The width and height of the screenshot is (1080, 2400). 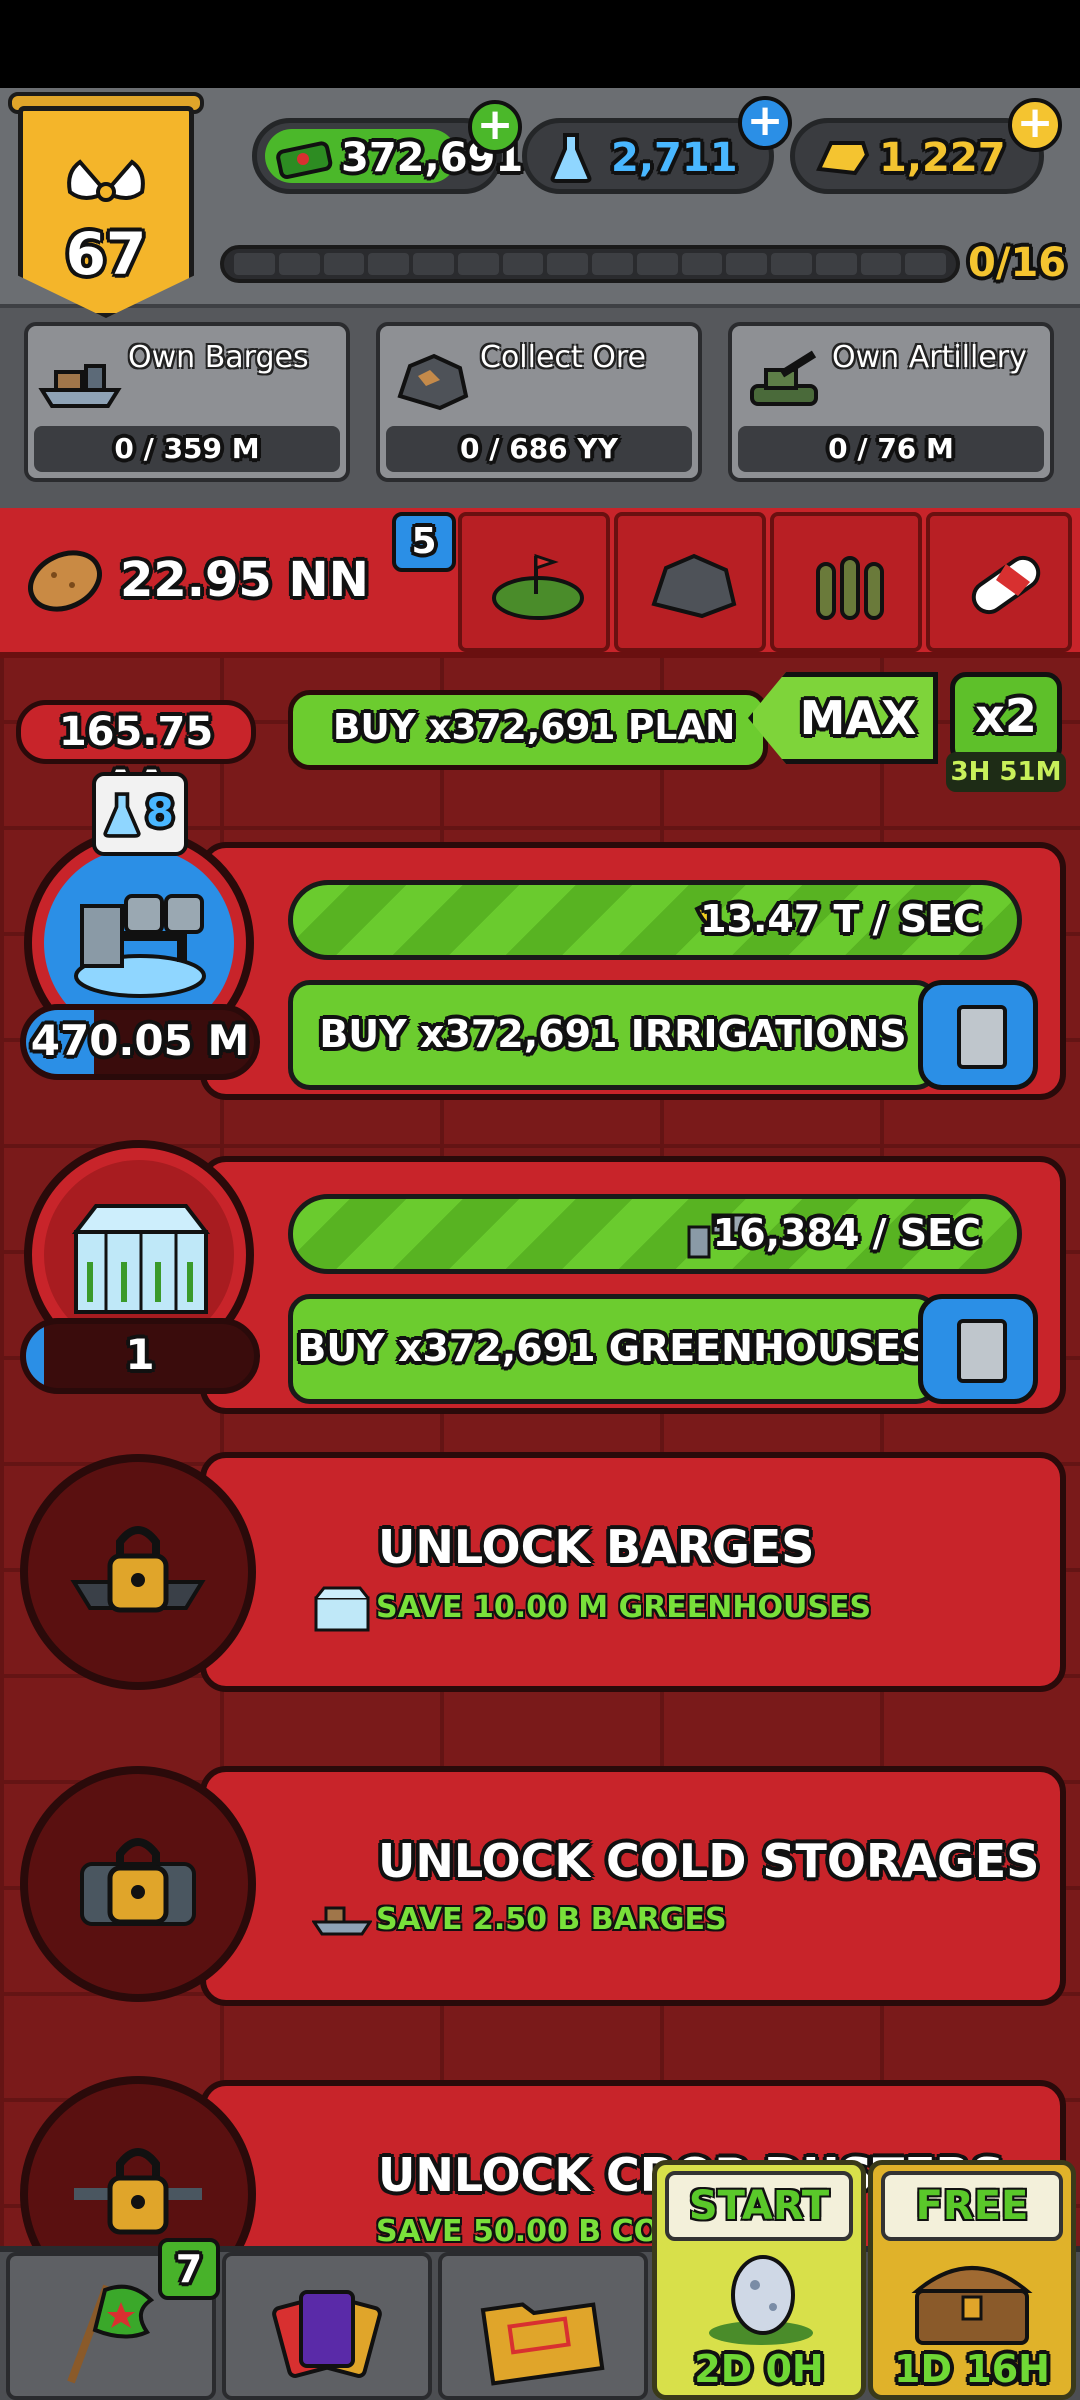 I want to click on tab-ore, so click(x=690, y=582).